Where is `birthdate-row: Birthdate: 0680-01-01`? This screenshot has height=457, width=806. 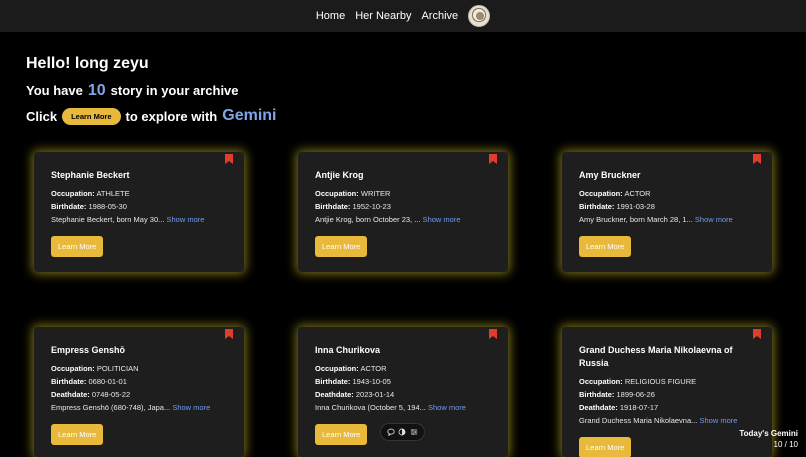 birthdate-row: Birthdate: 0680-01-01 is located at coordinates (89, 381).